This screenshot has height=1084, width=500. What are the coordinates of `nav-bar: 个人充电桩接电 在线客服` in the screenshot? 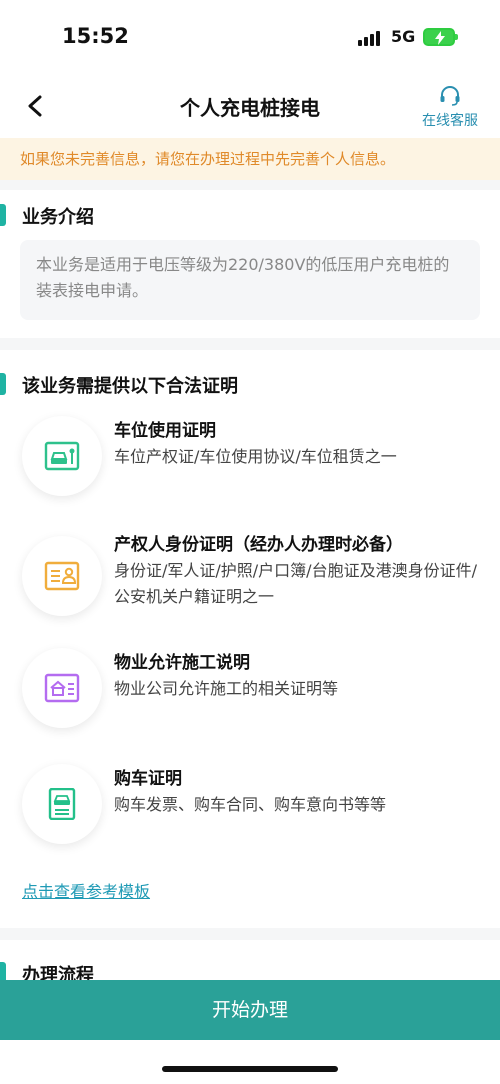 It's located at (250, 106).